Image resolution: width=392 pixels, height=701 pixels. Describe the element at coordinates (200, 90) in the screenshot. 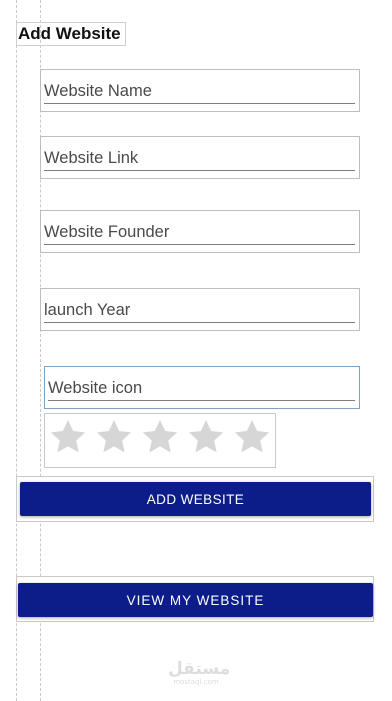

I see `website-name-field: Website Name` at that location.